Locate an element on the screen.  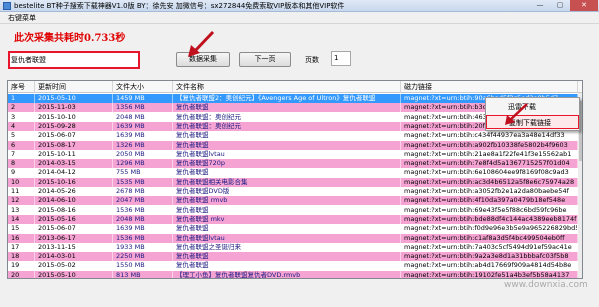
page-number-input: 1 is located at coordinates (341, 58).